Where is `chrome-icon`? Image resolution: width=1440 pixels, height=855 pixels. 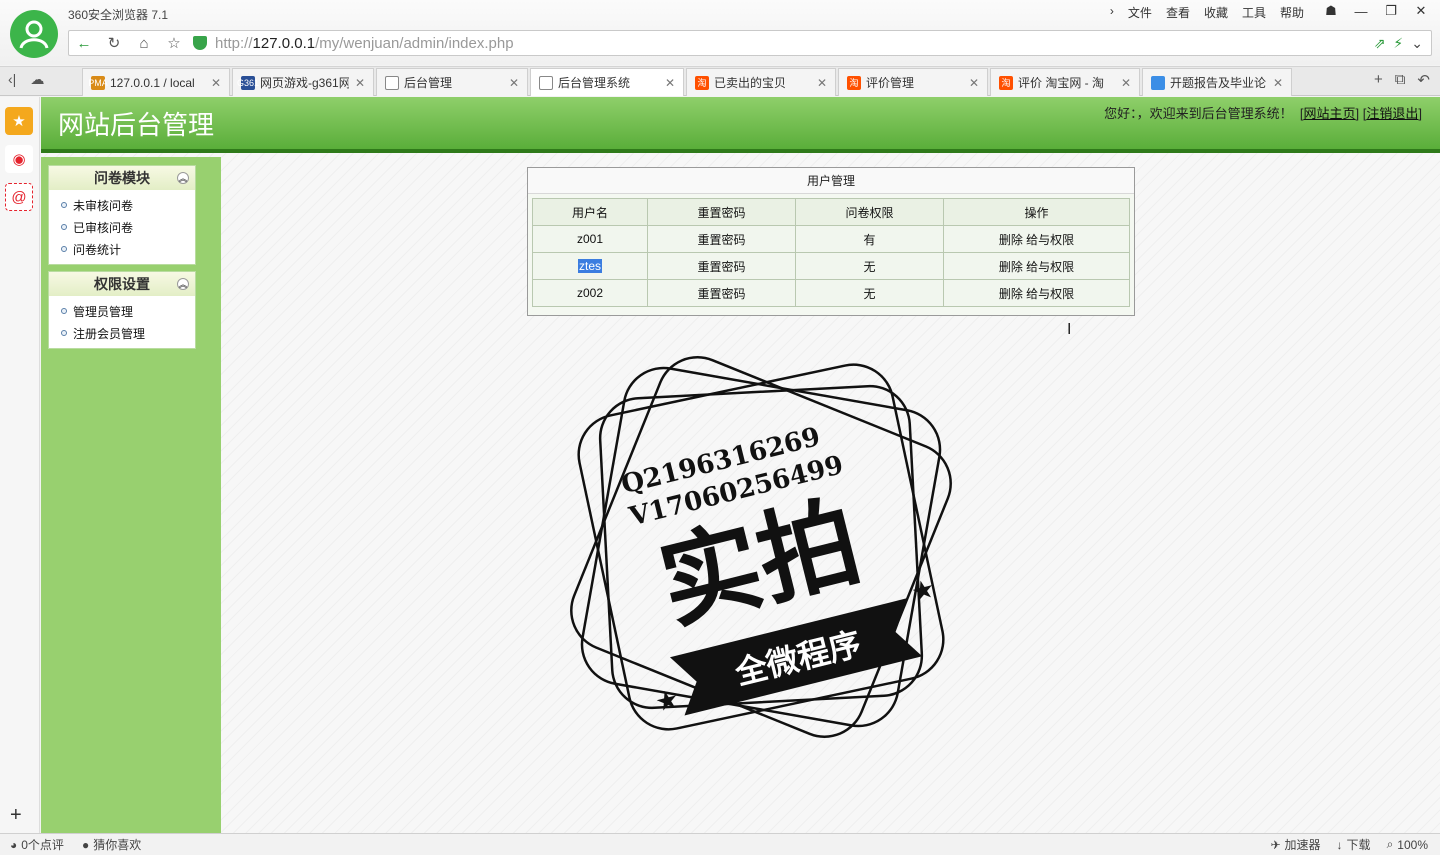
chrome-icon is located at coordinates (1158, 82).